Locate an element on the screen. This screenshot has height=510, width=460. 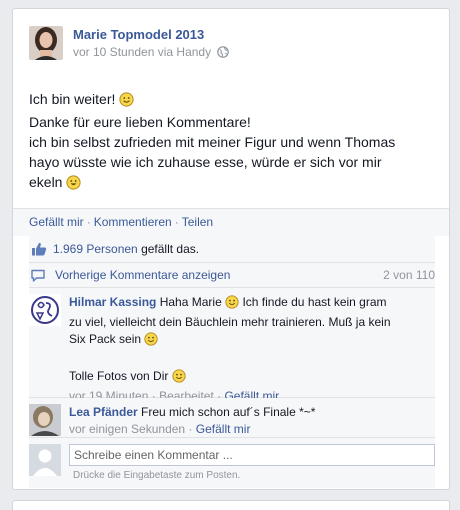
comment-text: Haha Marie is located at coordinates (190, 302).